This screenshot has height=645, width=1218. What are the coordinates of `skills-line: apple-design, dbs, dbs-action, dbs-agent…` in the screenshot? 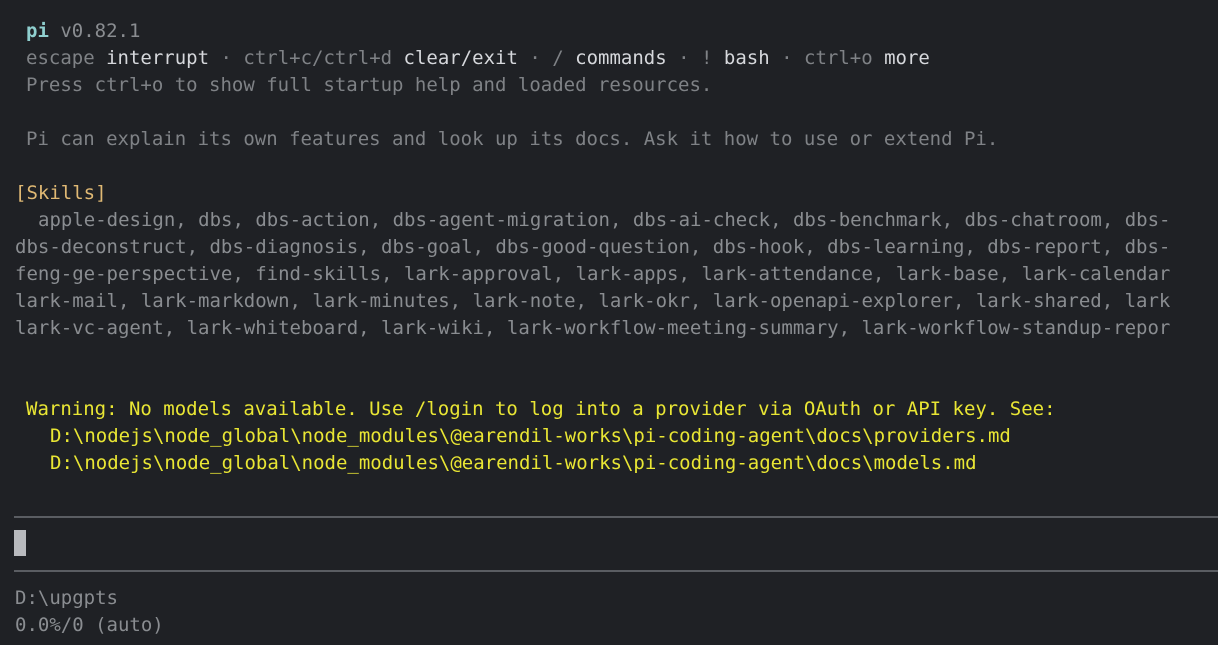 It's located at (604, 220).